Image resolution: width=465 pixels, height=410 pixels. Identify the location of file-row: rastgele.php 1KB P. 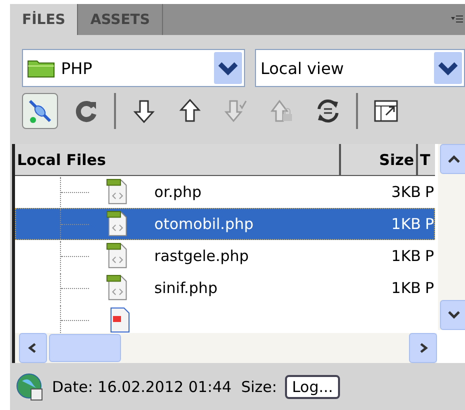
(225, 256).